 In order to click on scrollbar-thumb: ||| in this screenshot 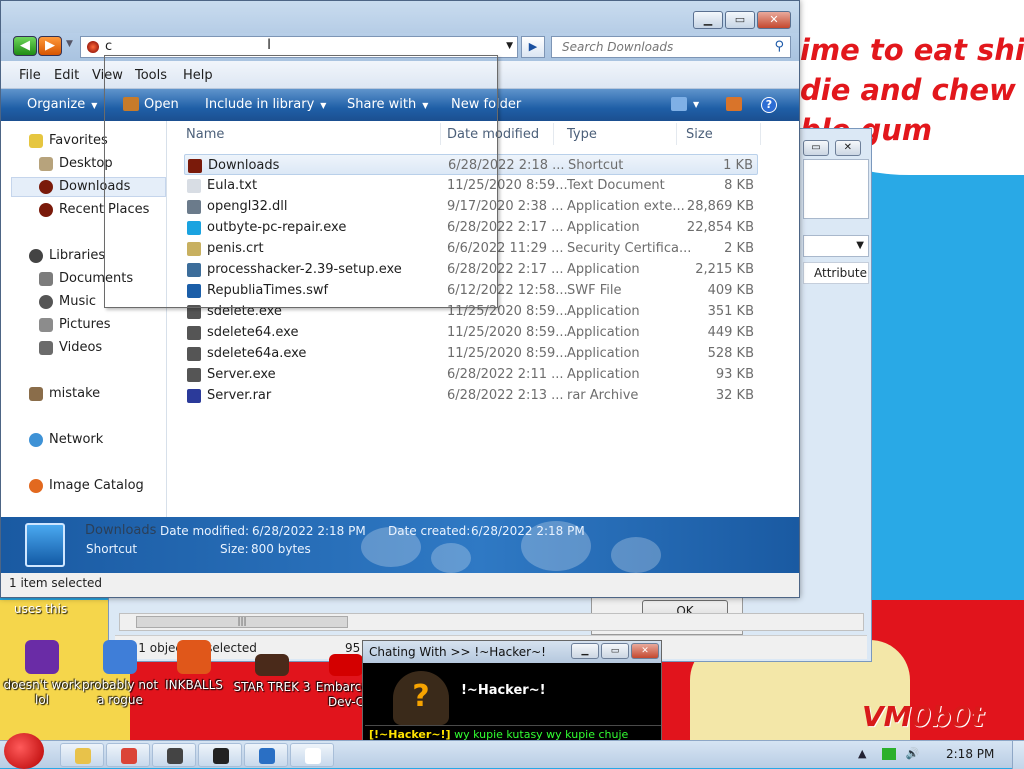, I will do `click(242, 622)`.